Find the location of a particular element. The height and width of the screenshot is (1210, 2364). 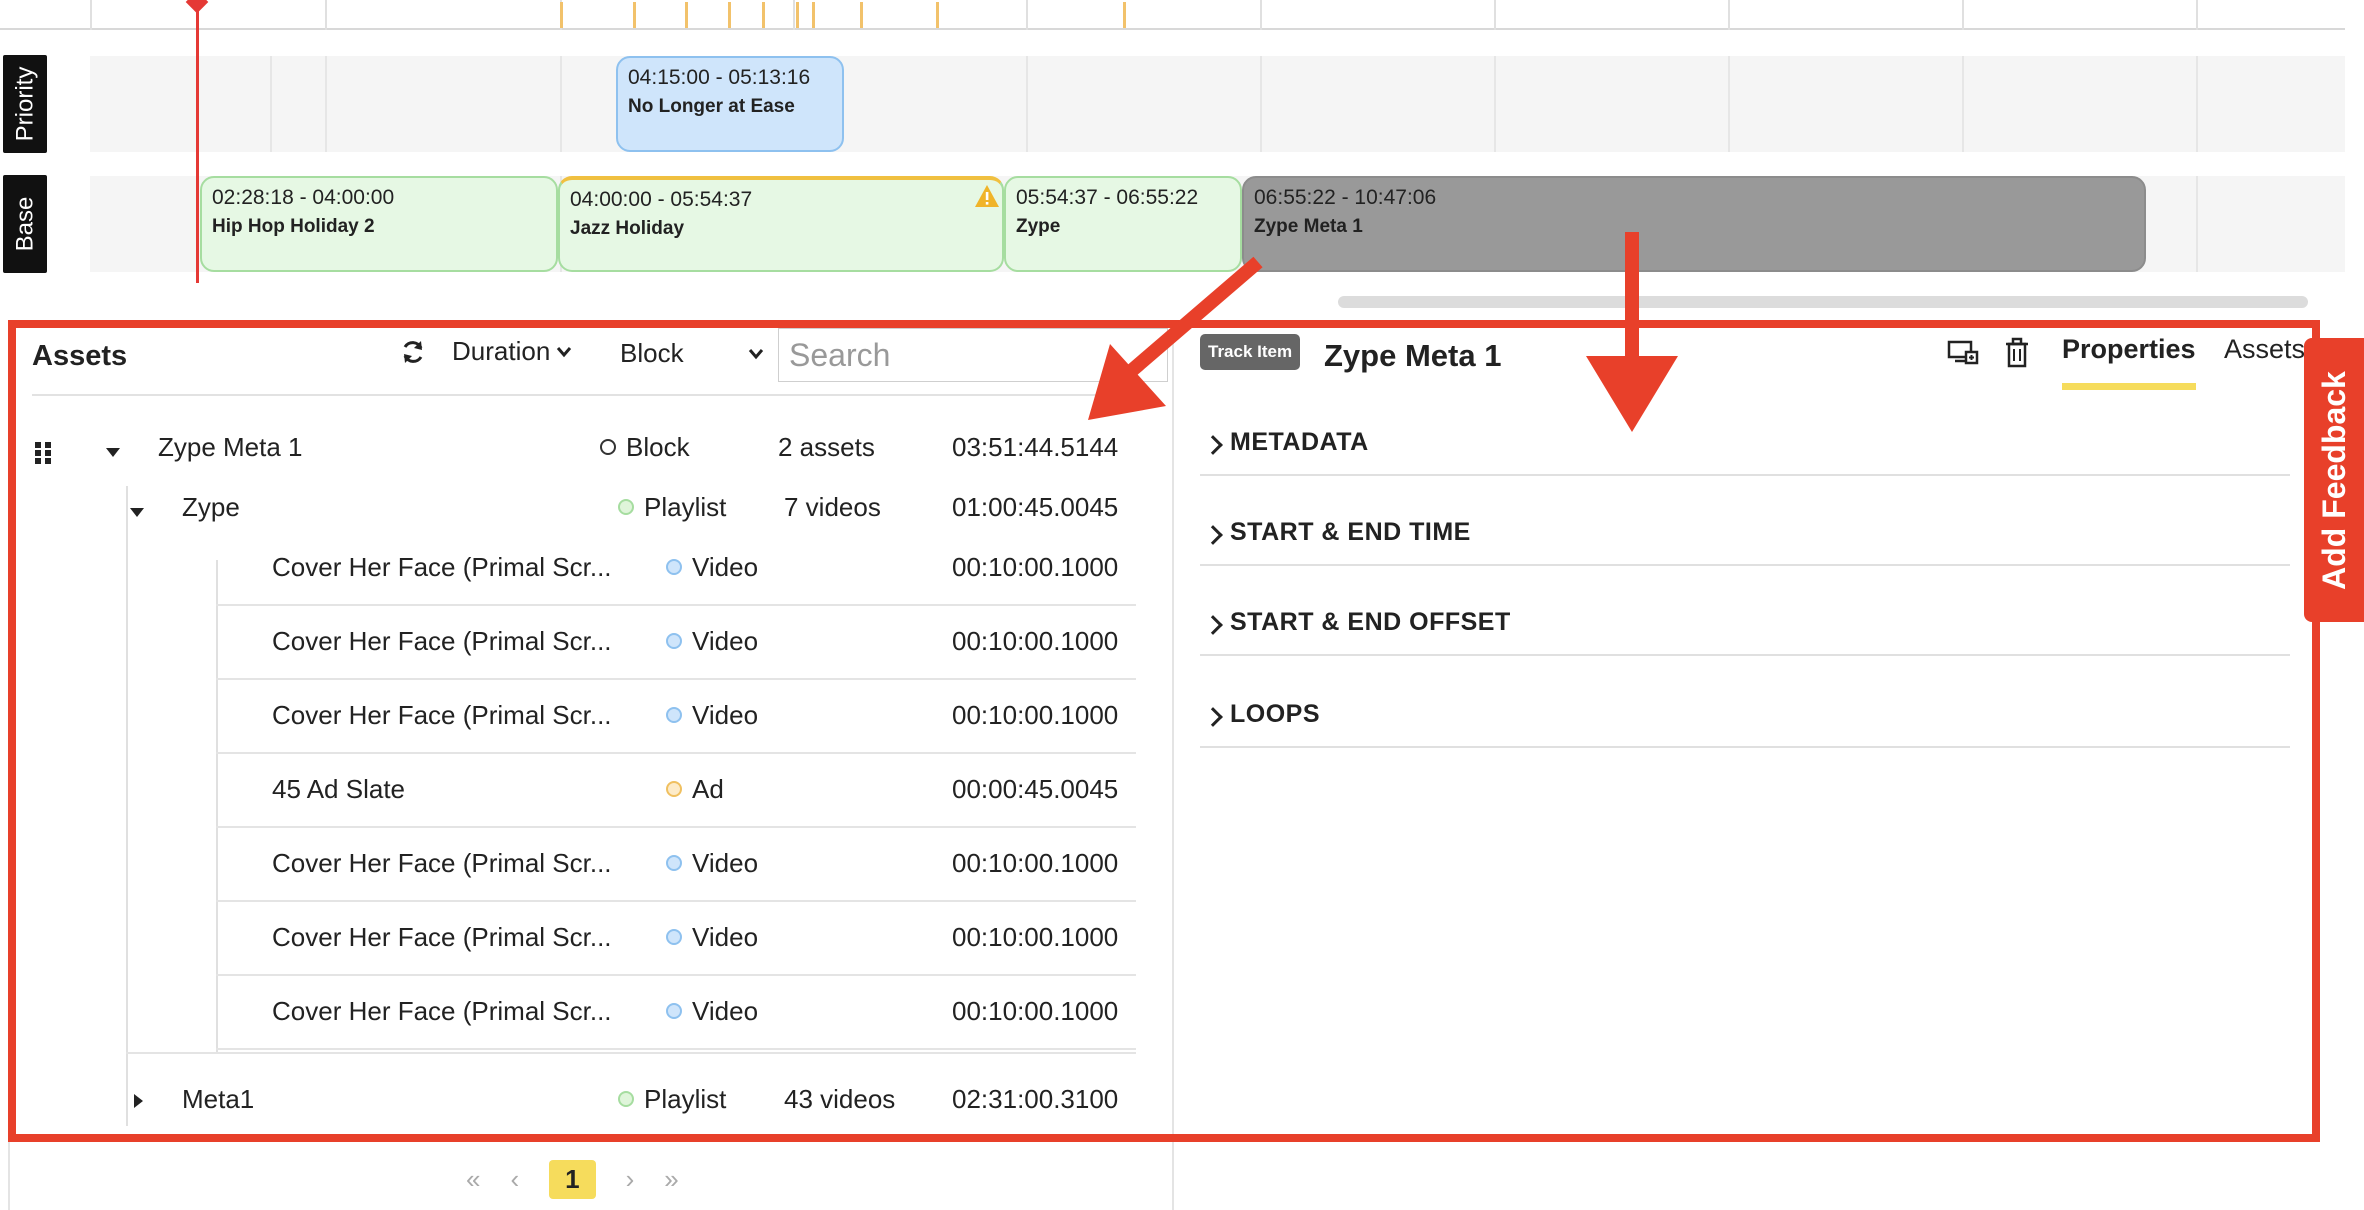

block-time: 04:15:00 - 05:13:16 is located at coordinates (719, 77).